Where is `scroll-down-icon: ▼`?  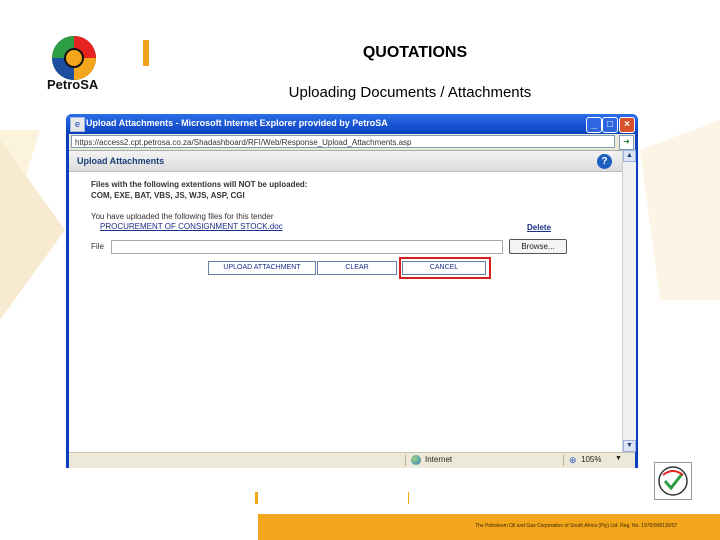
scroll-down-icon: ▼ is located at coordinates (629, 446).